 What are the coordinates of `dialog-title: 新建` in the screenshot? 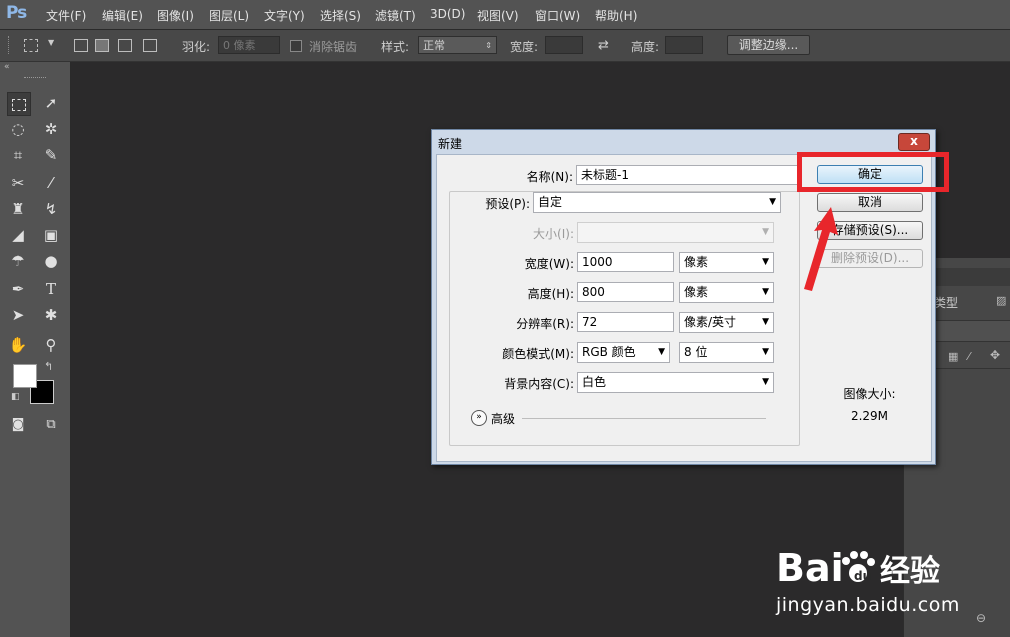 It's located at (450, 144).